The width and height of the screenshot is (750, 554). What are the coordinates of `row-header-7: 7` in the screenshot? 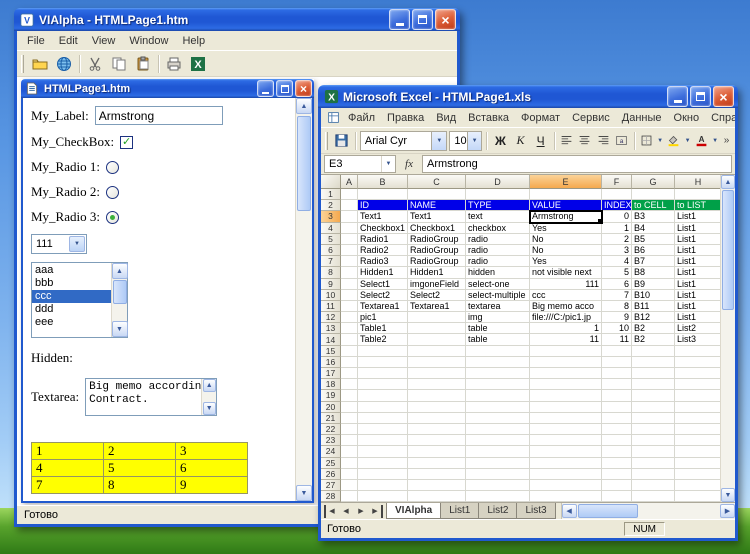 It's located at (331, 262).